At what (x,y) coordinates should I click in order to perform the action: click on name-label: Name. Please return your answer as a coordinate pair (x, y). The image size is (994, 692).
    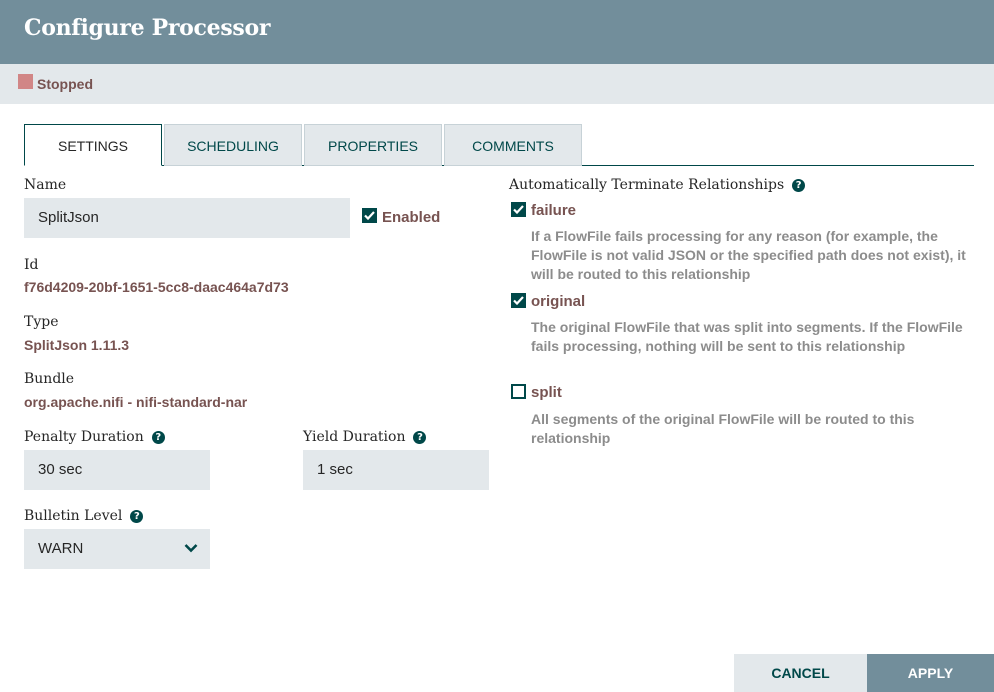
    Looking at the image, I should click on (45, 185).